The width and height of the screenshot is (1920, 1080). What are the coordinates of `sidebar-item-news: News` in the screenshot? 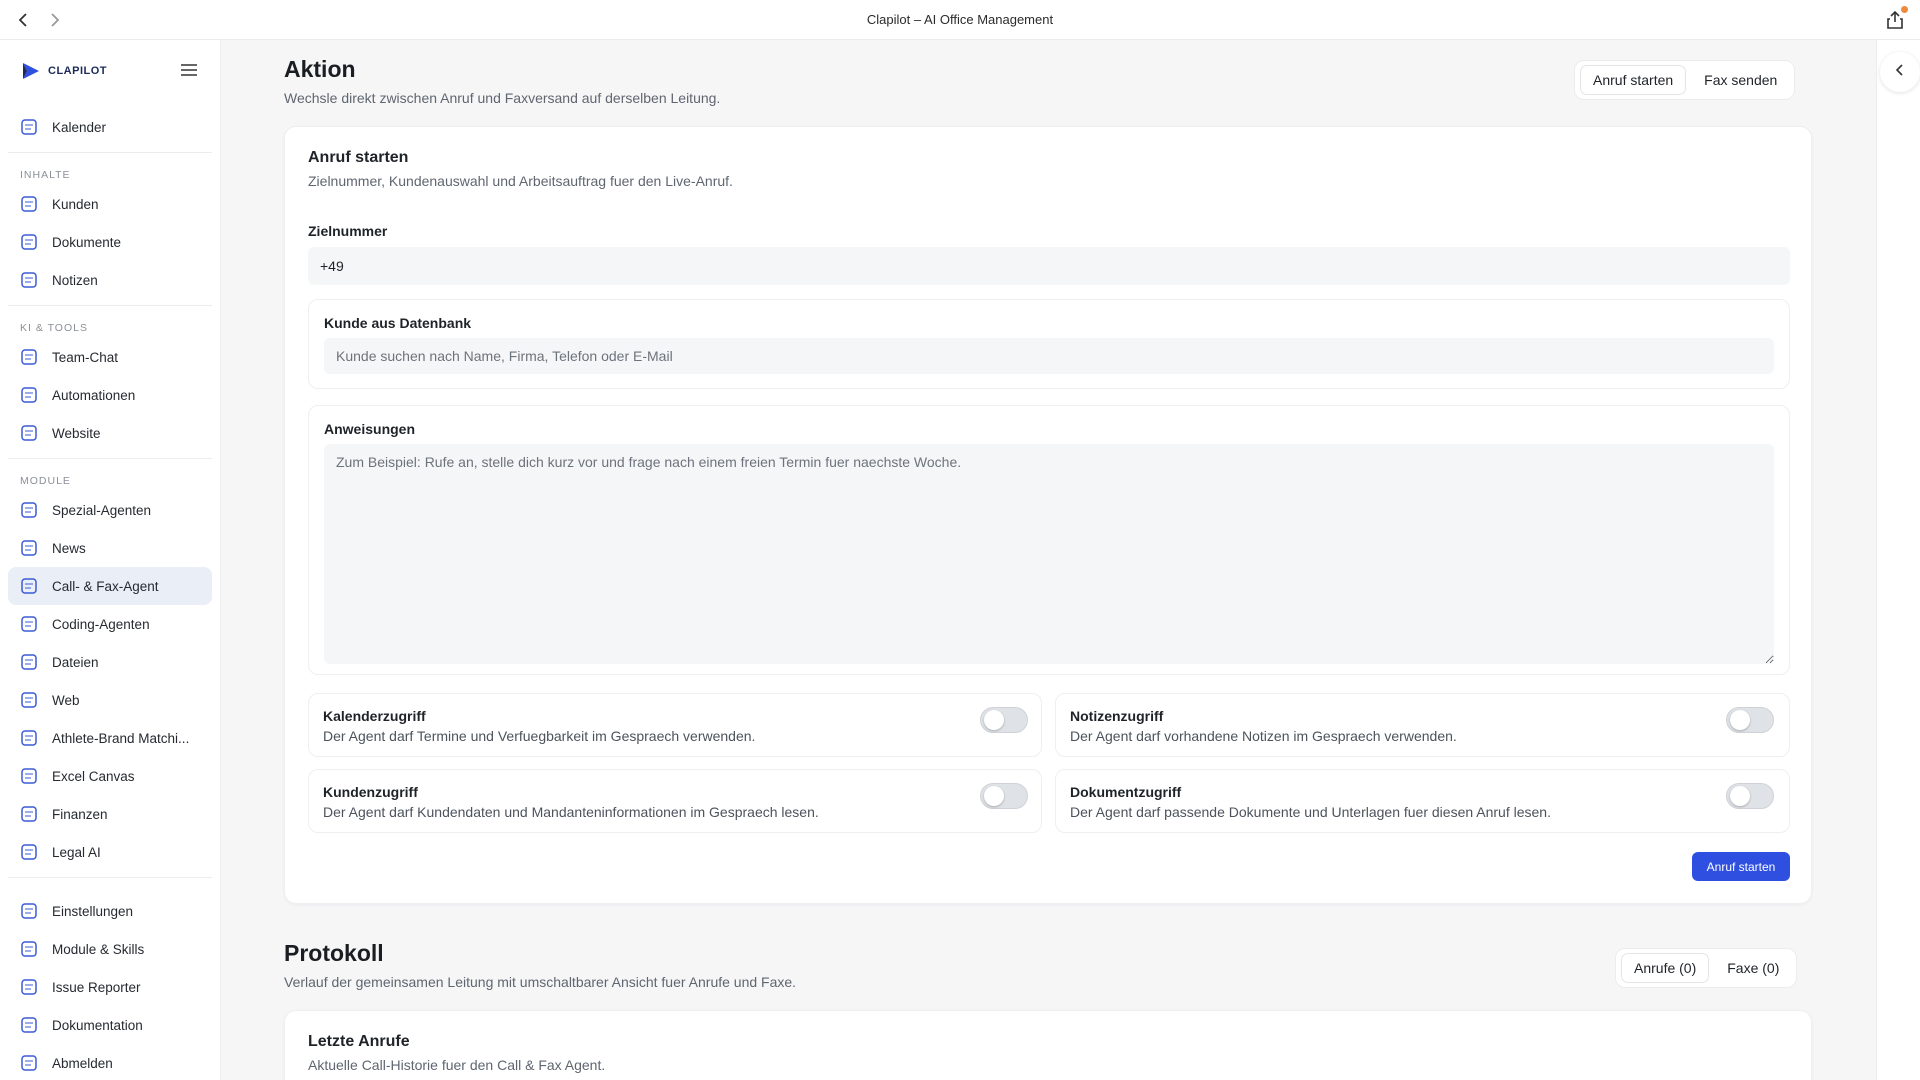 It's located at (110, 548).